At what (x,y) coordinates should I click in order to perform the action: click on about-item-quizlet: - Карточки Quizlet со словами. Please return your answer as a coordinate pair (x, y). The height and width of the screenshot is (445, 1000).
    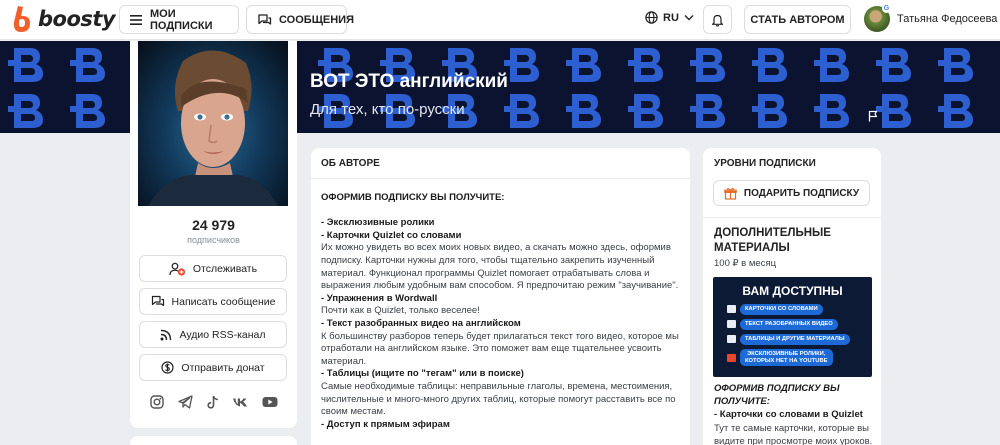
    Looking at the image, I should click on (391, 235).